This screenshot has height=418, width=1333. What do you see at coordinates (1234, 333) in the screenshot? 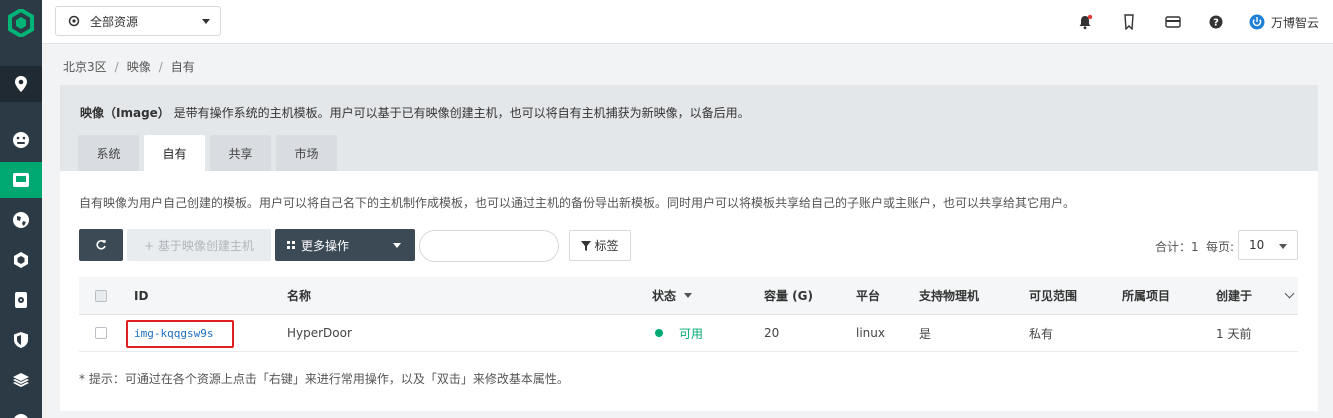
I see `image-created: 1 天前` at bounding box center [1234, 333].